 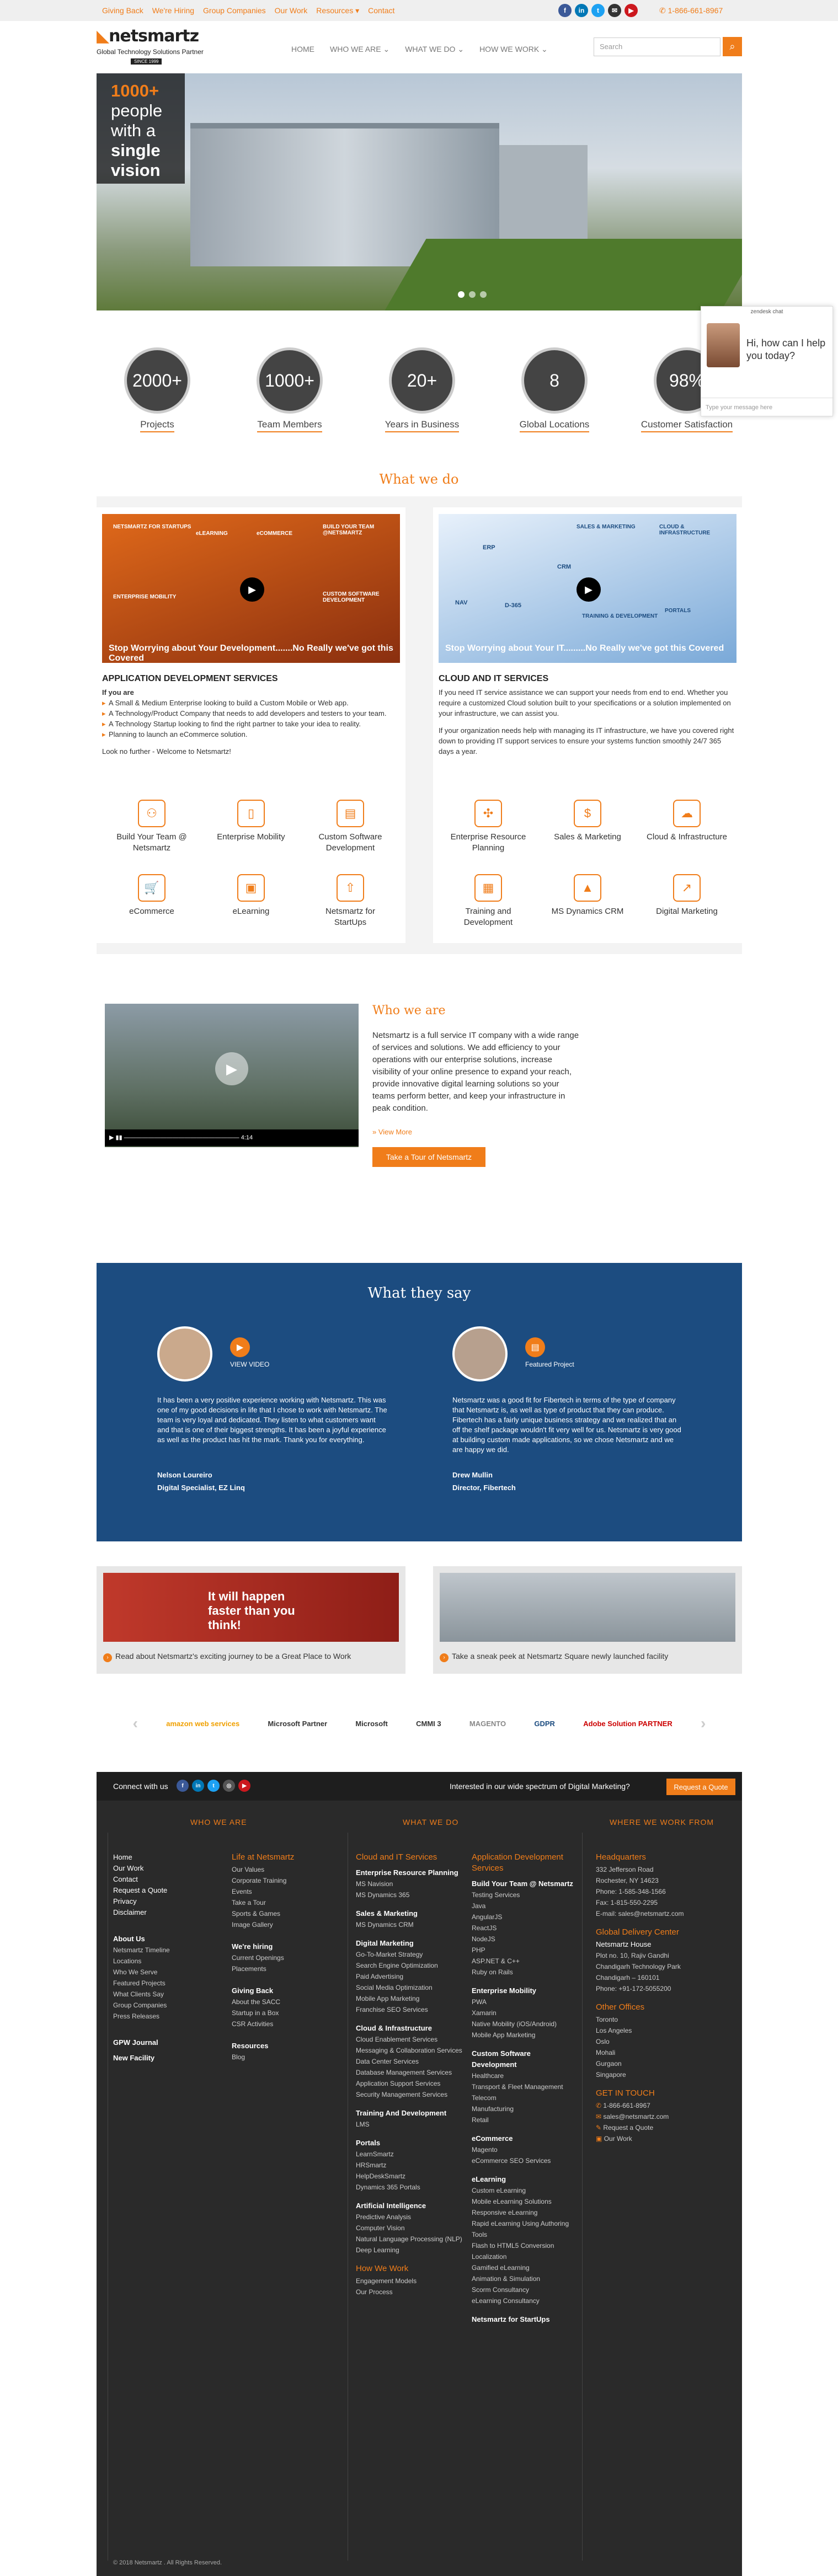 What do you see at coordinates (581, 10) in the screenshot?
I see `linkedin-icon: in` at bounding box center [581, 10].